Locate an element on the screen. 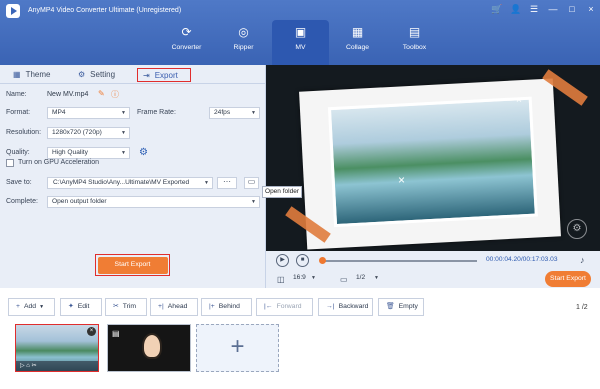  name-value: New MV.mp4 is located at coordinates (68, 94).